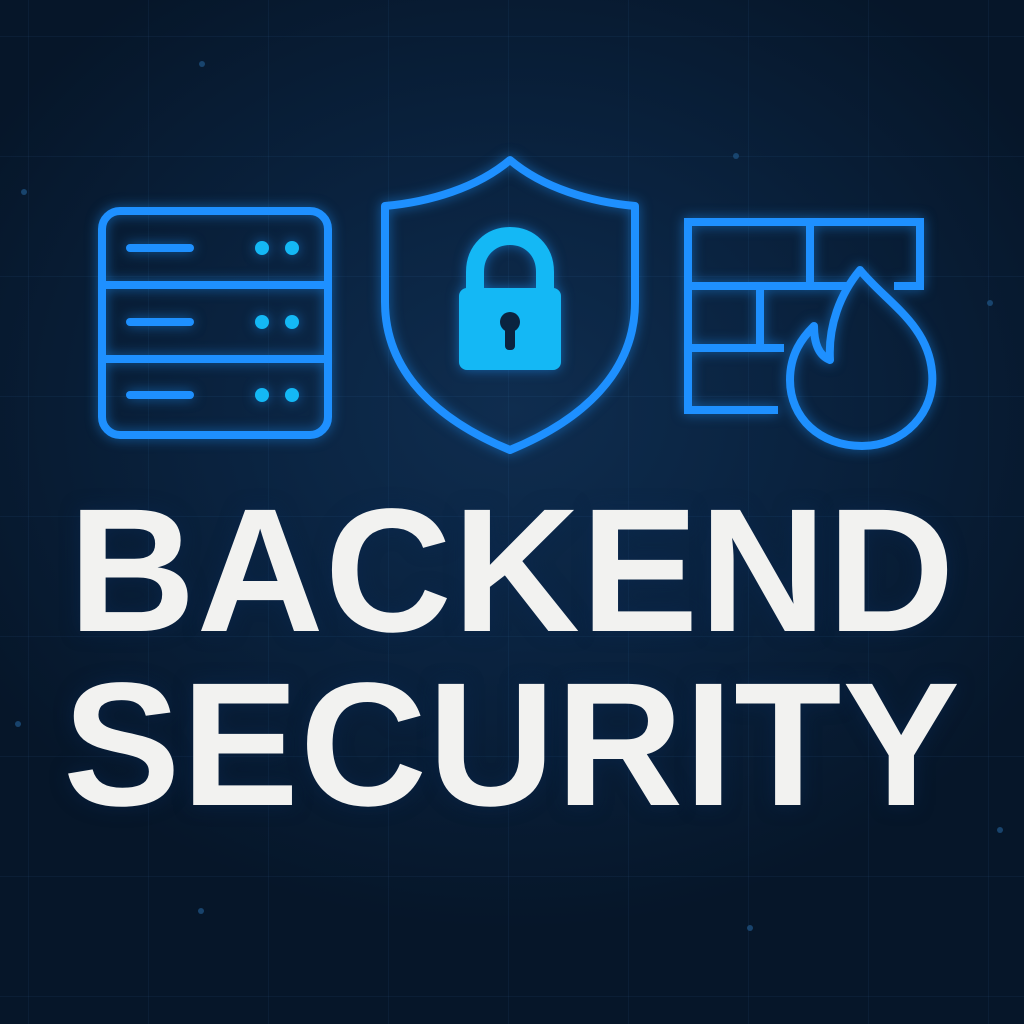 This screenshot has height=1024, width=1024. What do you see at coordinates (215, 323) in the screenshot?
I see `server-icon` at bounding box center [215, 323].